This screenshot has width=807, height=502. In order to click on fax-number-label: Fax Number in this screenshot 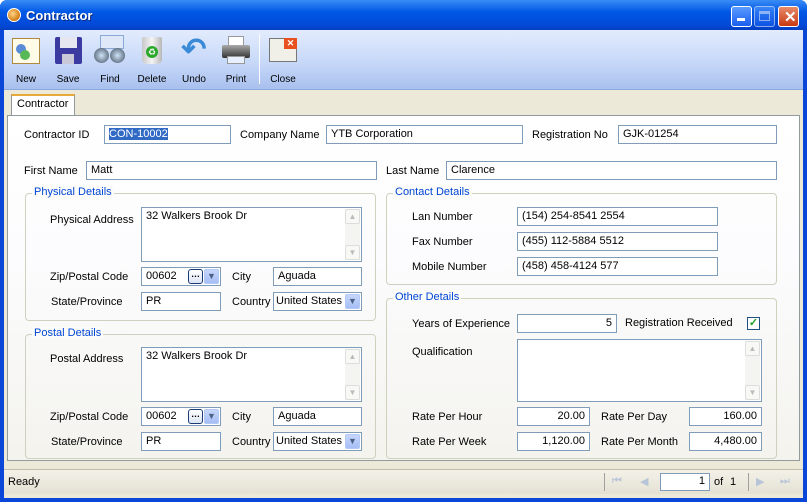, I will do `click(442, 242)`.